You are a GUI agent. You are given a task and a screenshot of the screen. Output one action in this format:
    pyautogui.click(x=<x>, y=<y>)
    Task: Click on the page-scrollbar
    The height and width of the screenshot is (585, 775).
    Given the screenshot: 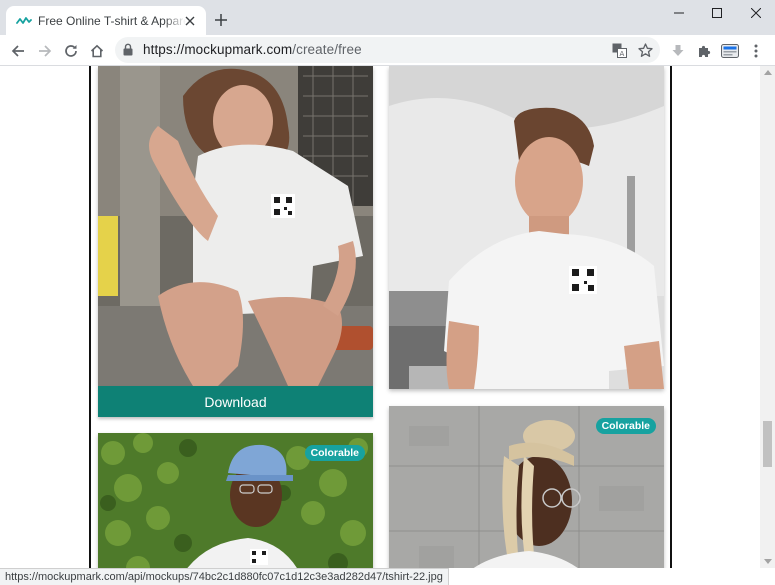 What is the action you would take?
    pyautogui.click(x=767, y=317)
    